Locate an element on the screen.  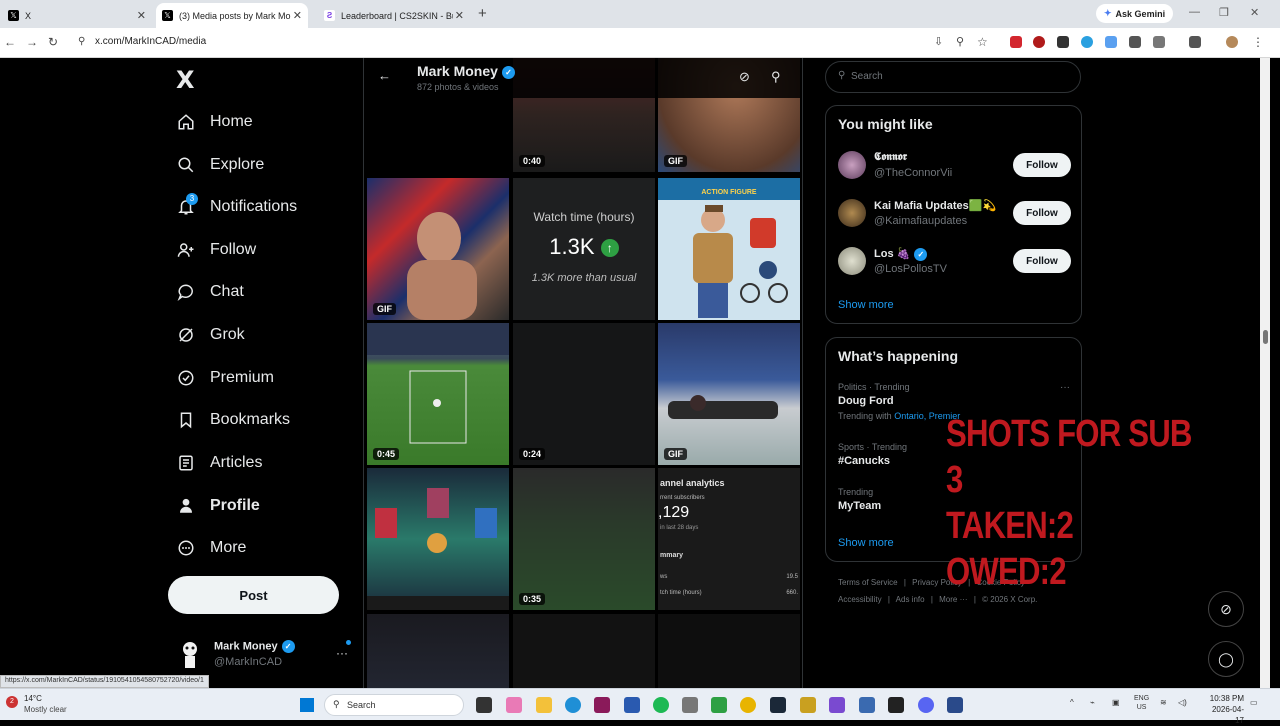
minimize-icon: — is located at coordinates (1194, 12).